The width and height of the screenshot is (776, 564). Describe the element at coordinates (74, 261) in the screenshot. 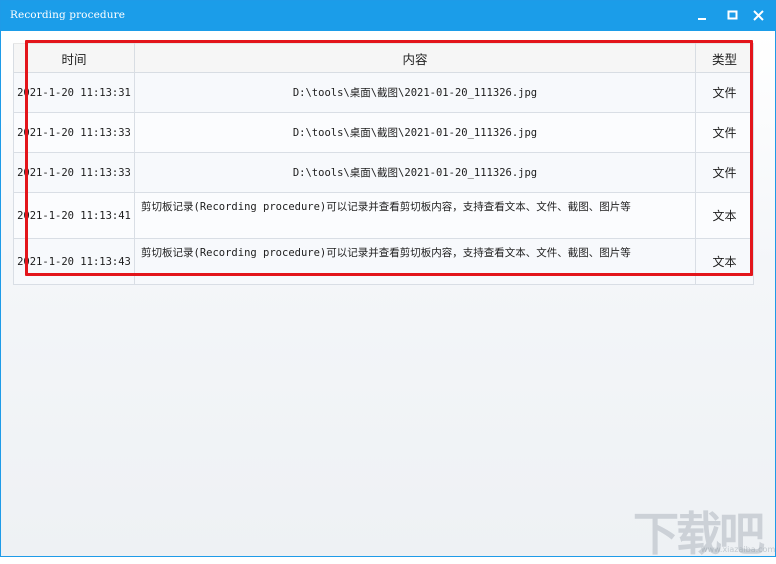

I see `cell-time: 2021-1-20 11:13:43` at that location.